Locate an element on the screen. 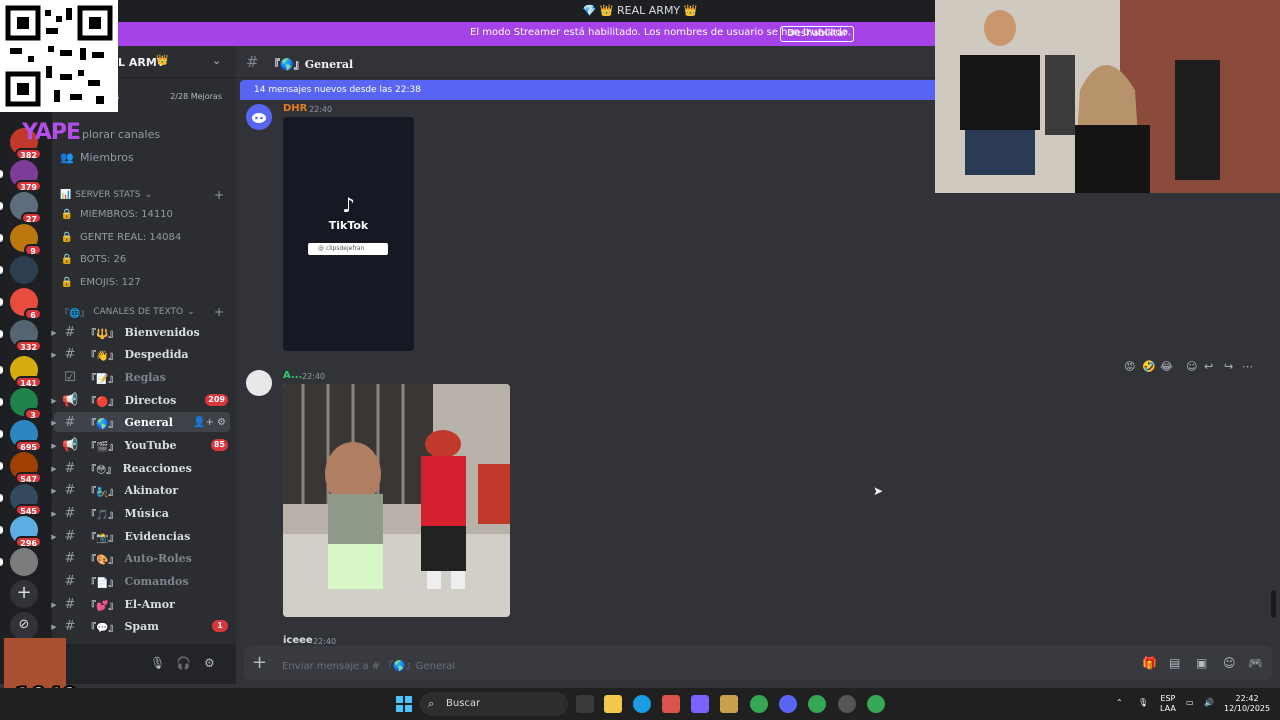 The height and width of the screenshot is (720, 1280). channel-directos: ▶ 📢 『🔴』 Directos 209 is located at coordinates (140, 400).